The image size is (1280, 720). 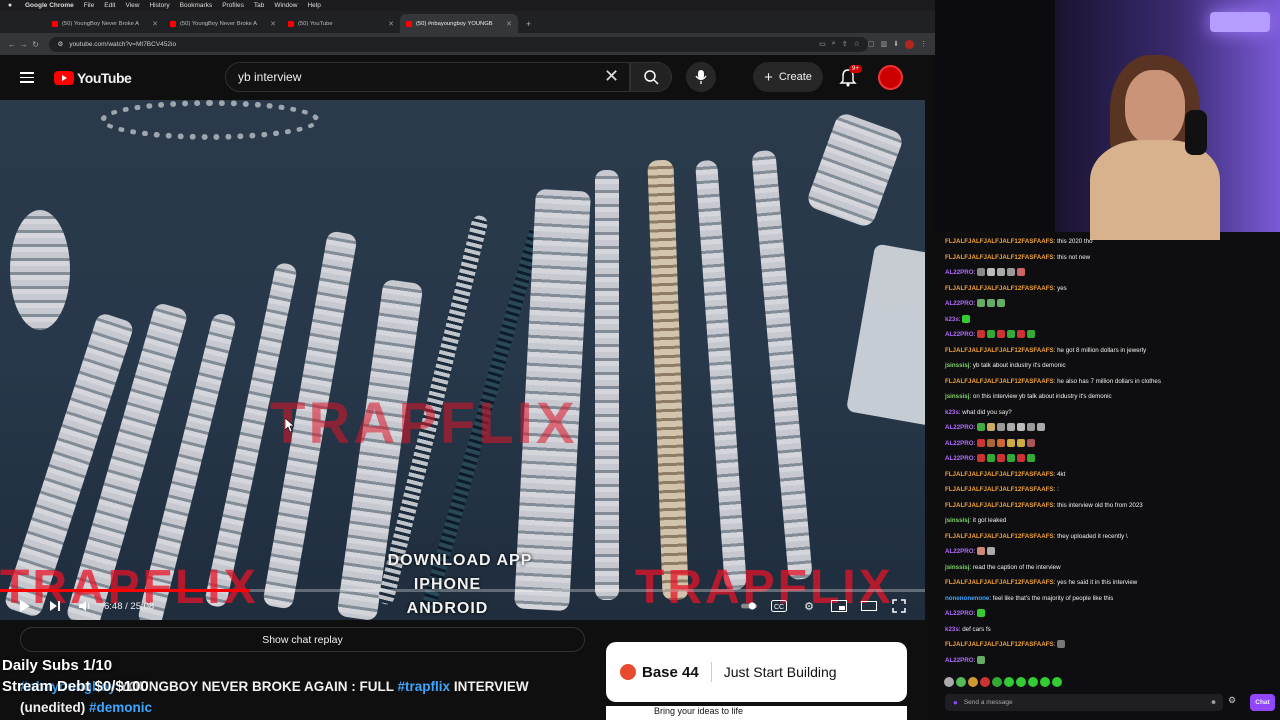 I want to click on menu-kebab-icon: ⋮, so click(x=923, y=44).